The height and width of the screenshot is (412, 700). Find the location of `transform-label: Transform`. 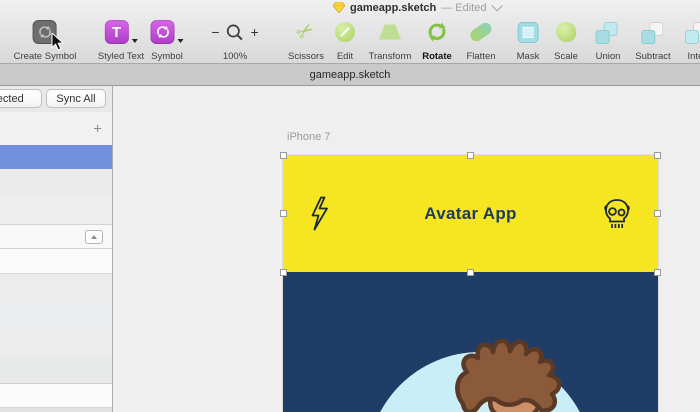

transform-label: Transform is located at coordinates (390, 56).